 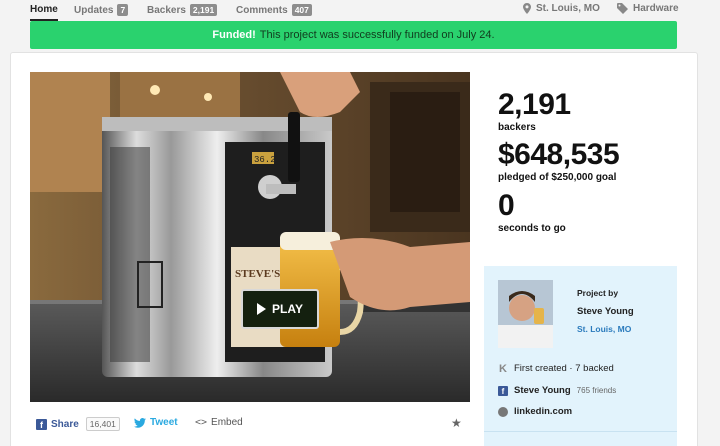 I want to click on embed-button: <> Embed, so click(x=219, y=422).